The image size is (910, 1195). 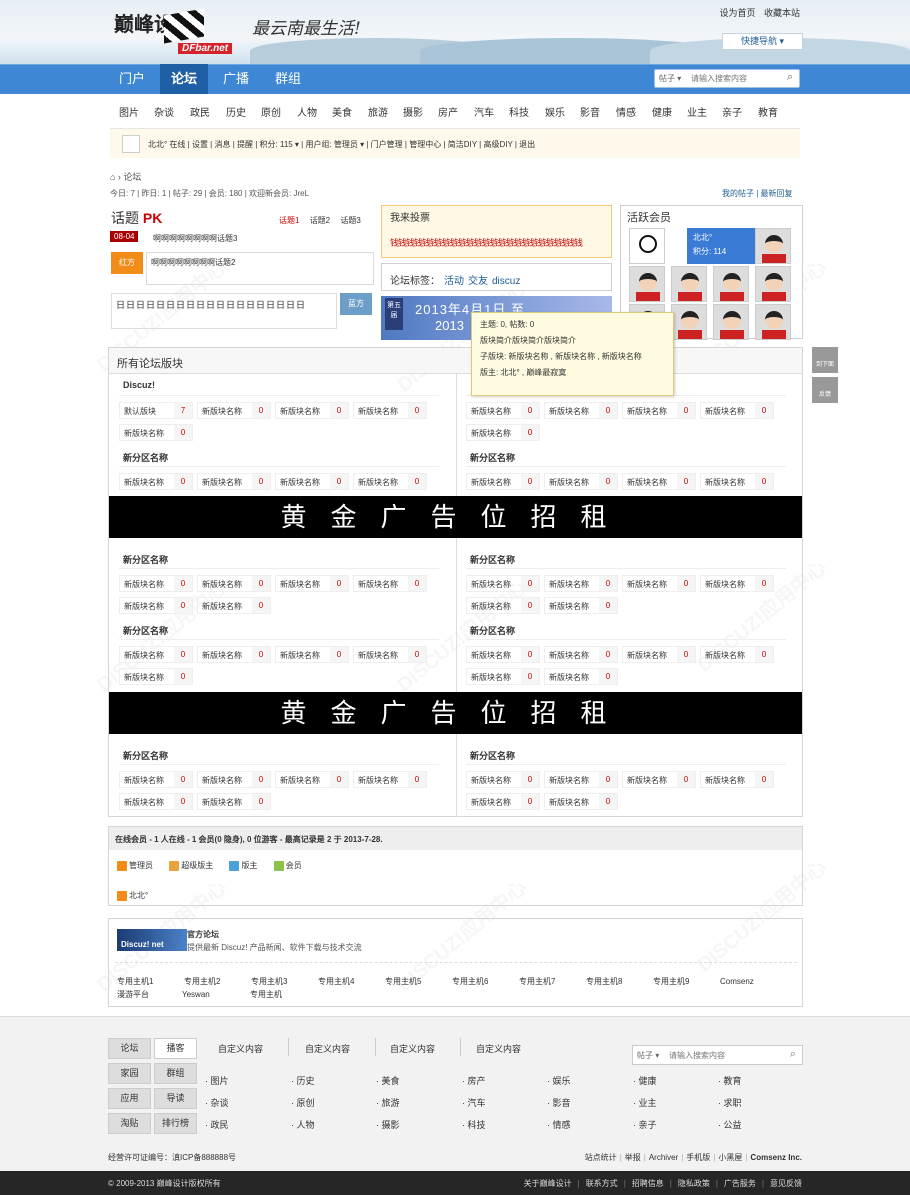 I want to click on footer-search-type: 帖子 ▾, so click(x=648, y=1055).